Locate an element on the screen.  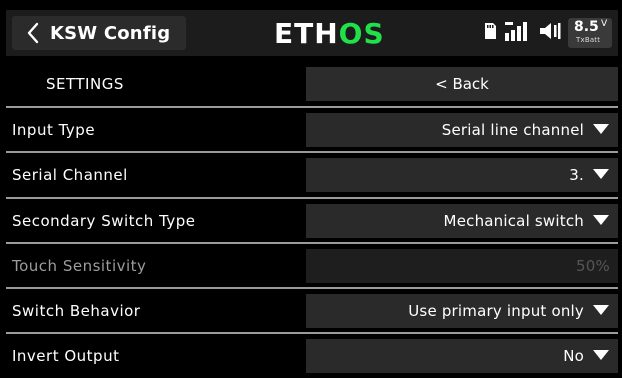
page-title: KSW Config is located at coordinates (110, 33).